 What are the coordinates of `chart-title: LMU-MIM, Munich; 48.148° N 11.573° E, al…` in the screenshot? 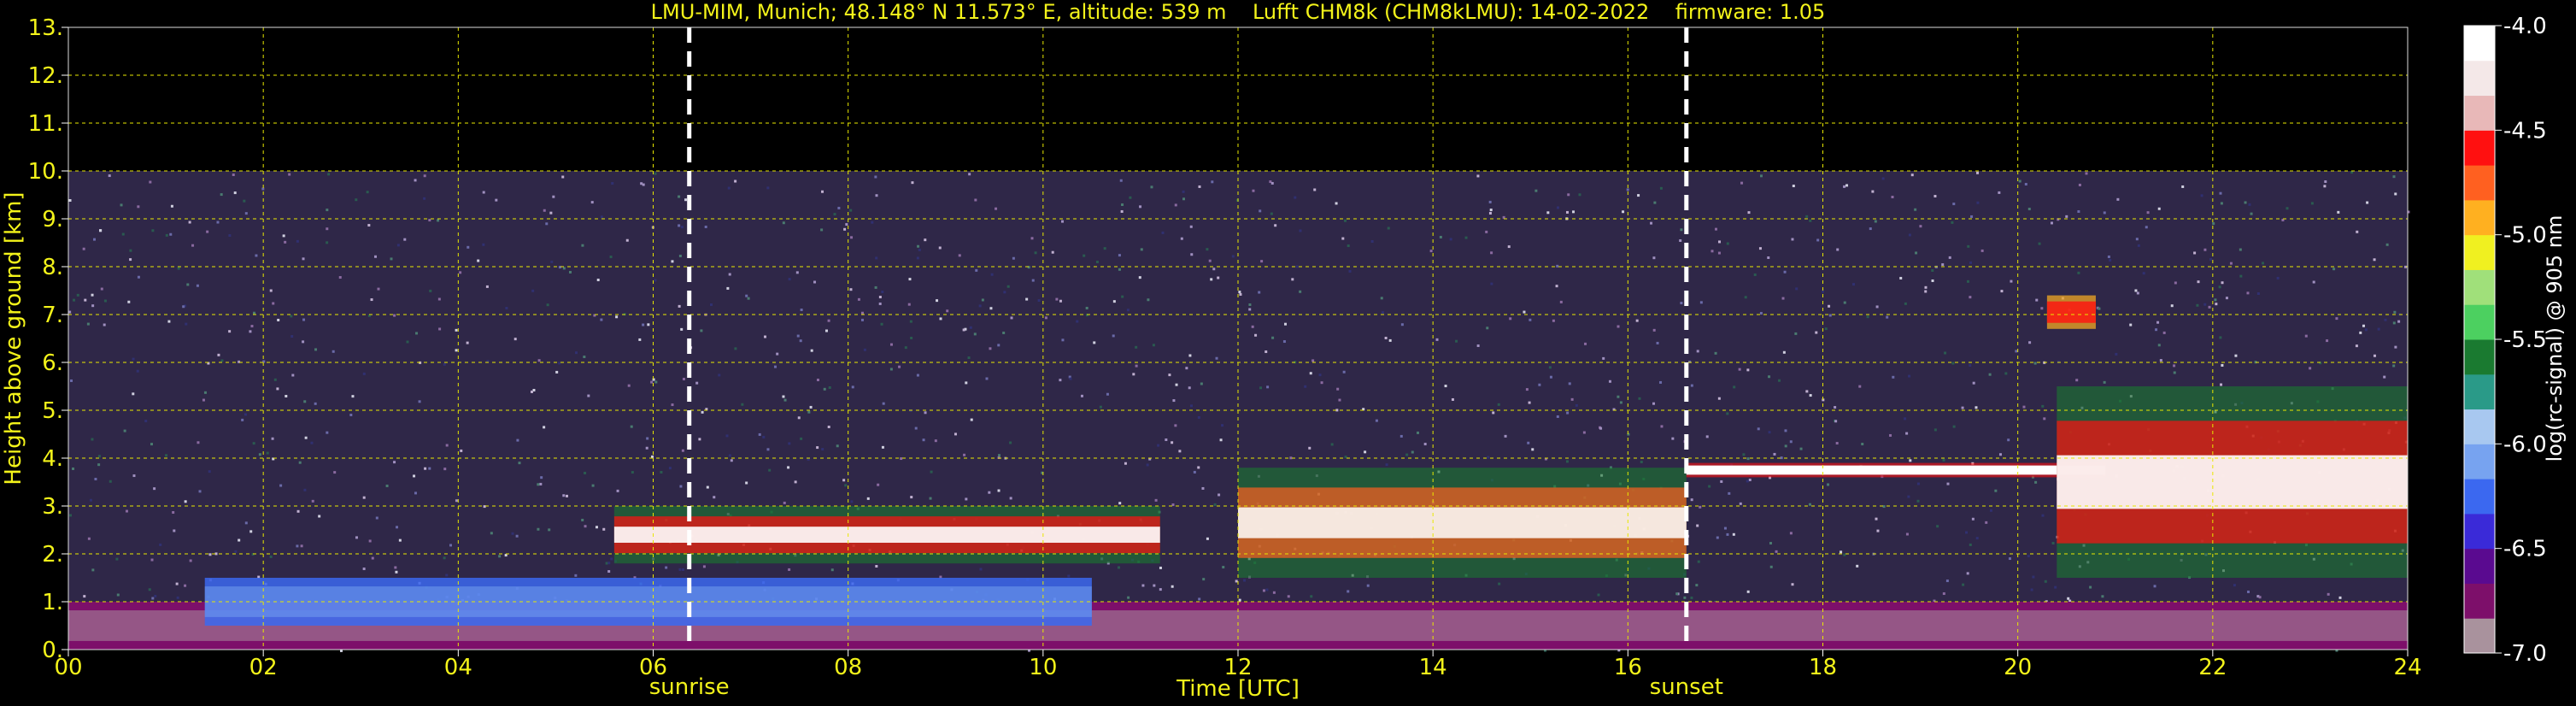 It's located at (1238, 12).